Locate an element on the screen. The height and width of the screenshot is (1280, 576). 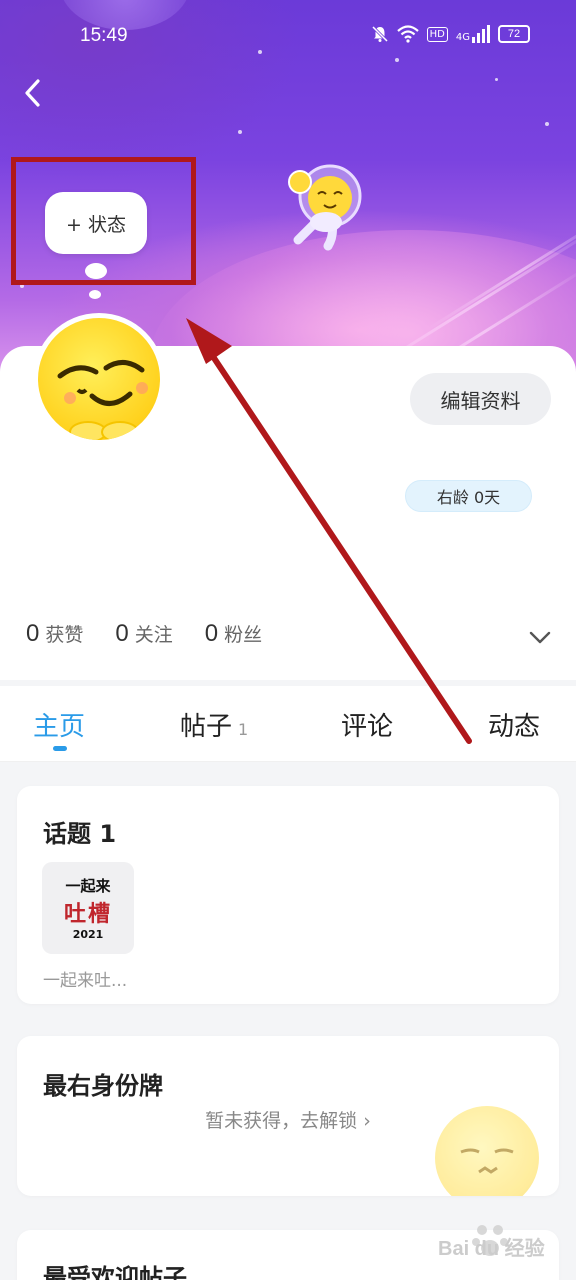
avatar is located at coordinates (99, 379).